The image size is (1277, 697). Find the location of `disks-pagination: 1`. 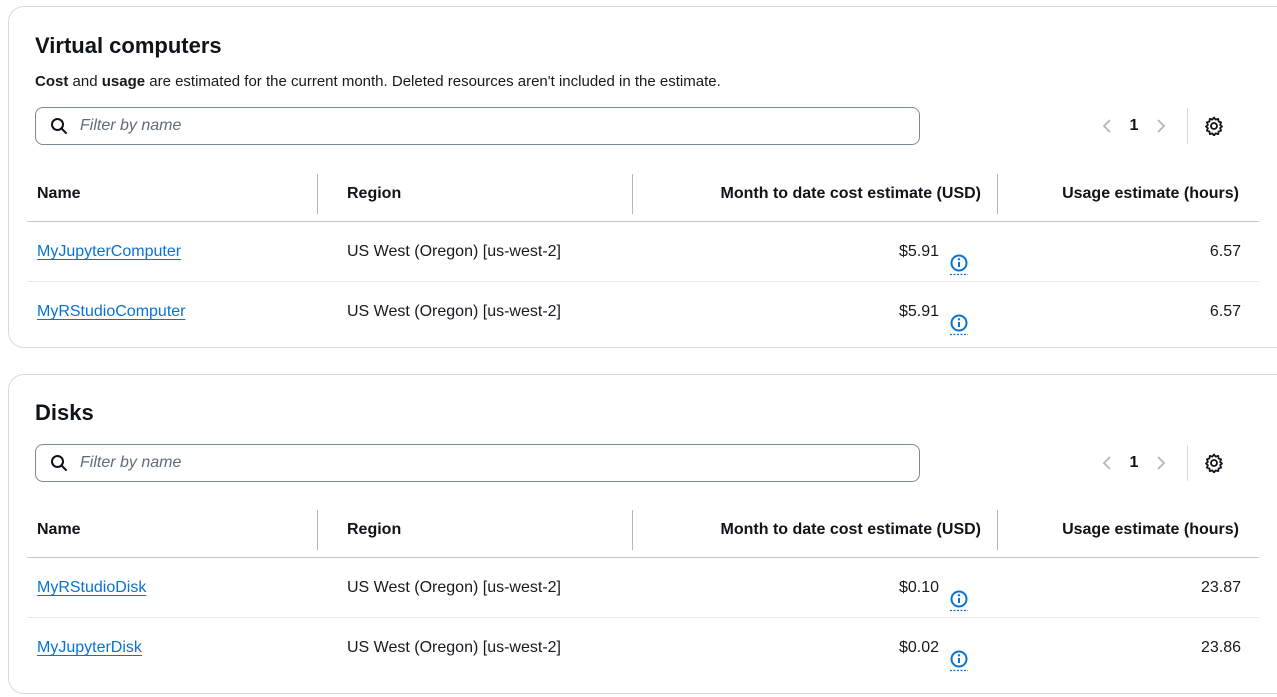

disks-pagination: 1 is located at coordinates (1161, 463).